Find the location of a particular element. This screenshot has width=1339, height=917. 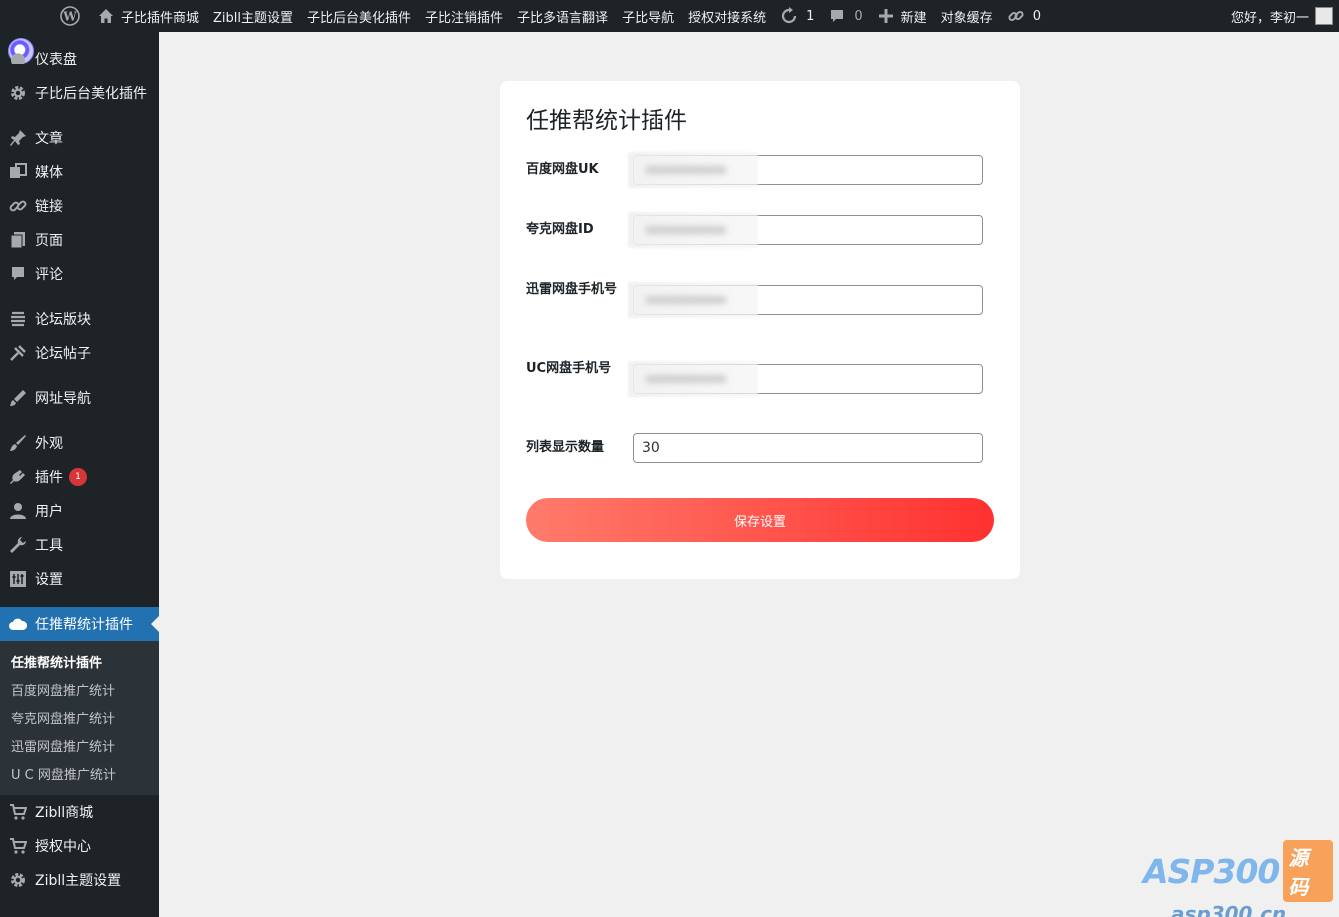

media-icon is located at coordinates (18, 172).